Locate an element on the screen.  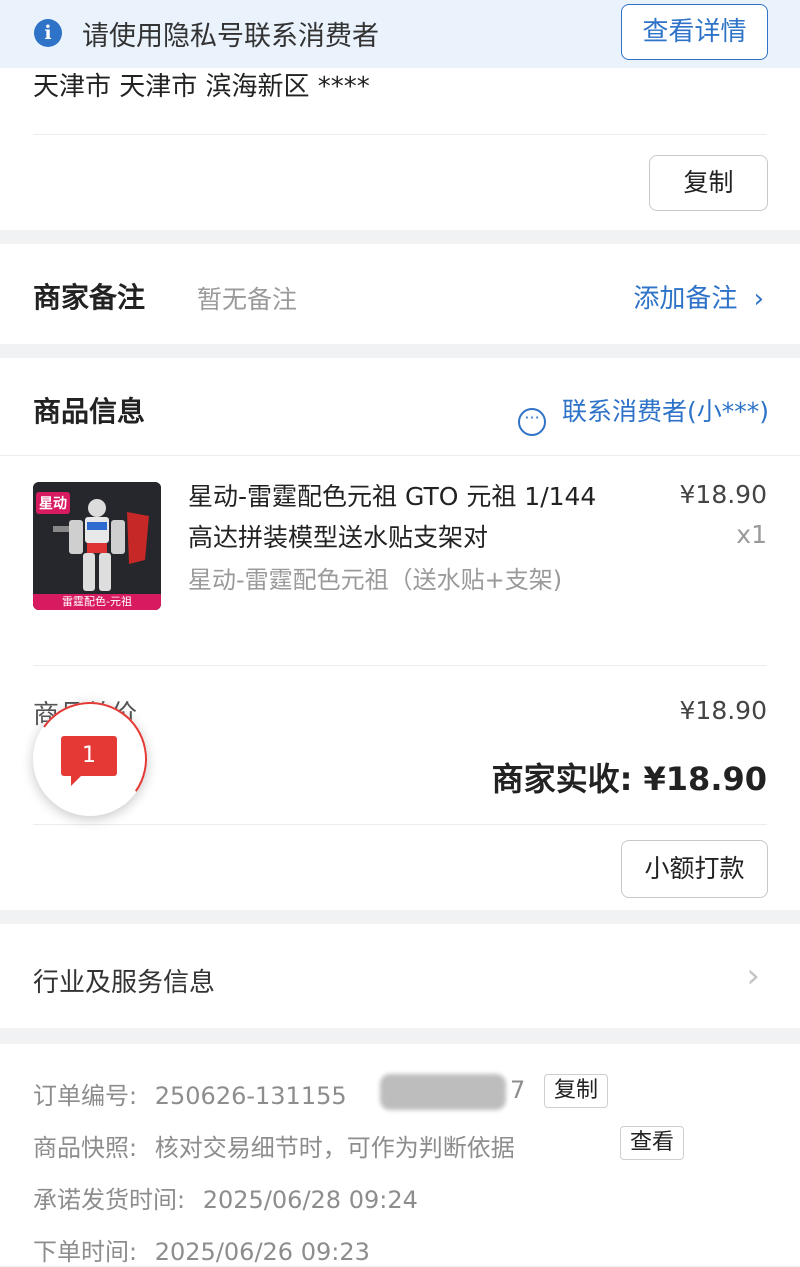
promise-ship-row: 承诺发货时间: 2025/06/28 09:24 is located at coordinates (225, 1197).